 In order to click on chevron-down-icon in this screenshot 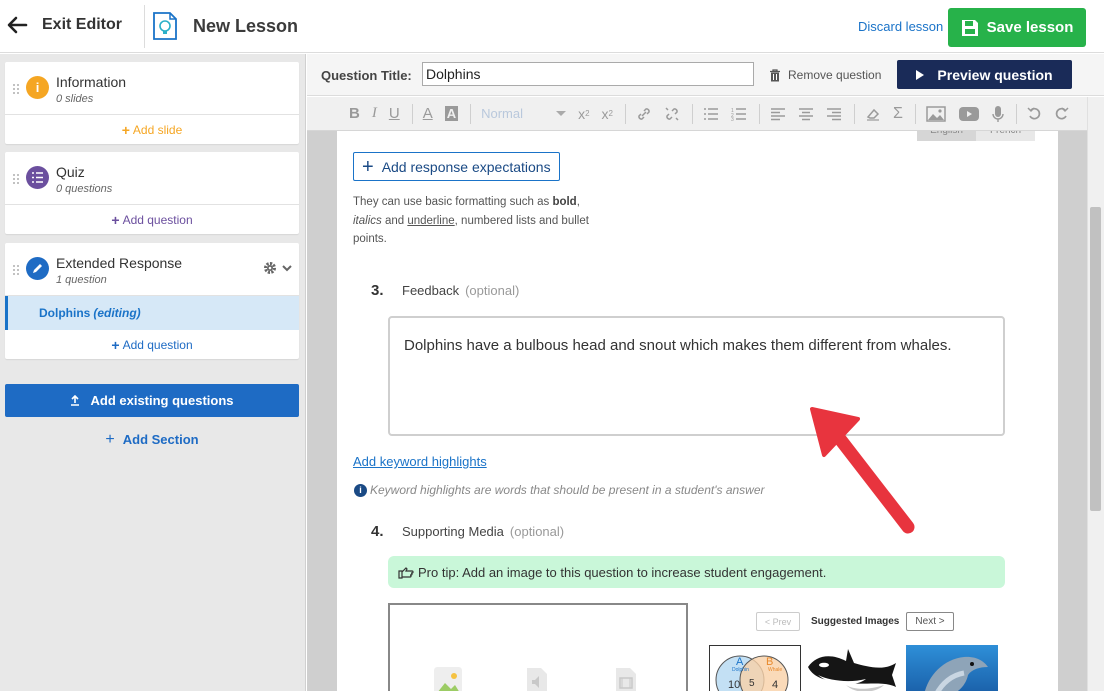, I will do `click(287, 268)`.